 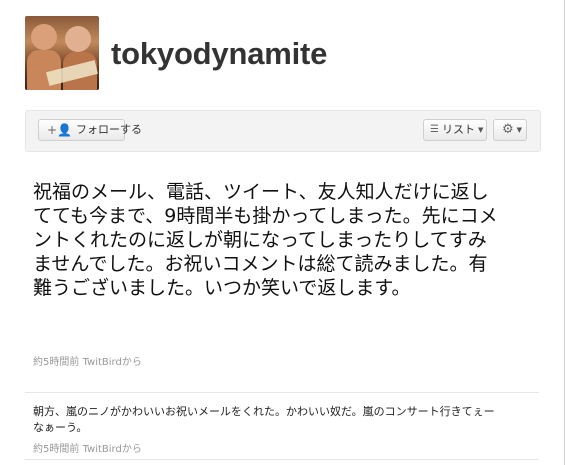 I want to click on gear-icon: ⚙, so click(x=508, y=129).